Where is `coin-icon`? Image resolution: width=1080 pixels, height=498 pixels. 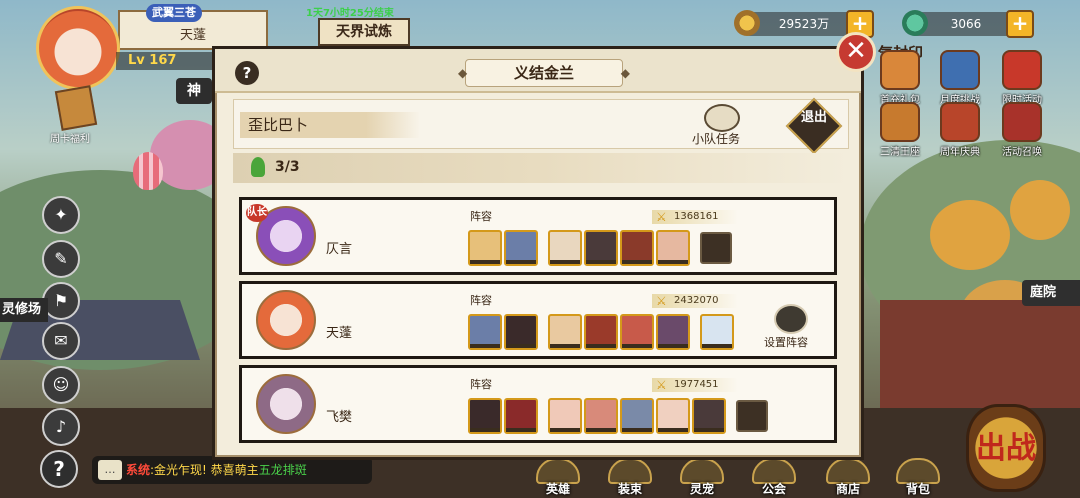
coin-icon is located at coordinates (747, 23).